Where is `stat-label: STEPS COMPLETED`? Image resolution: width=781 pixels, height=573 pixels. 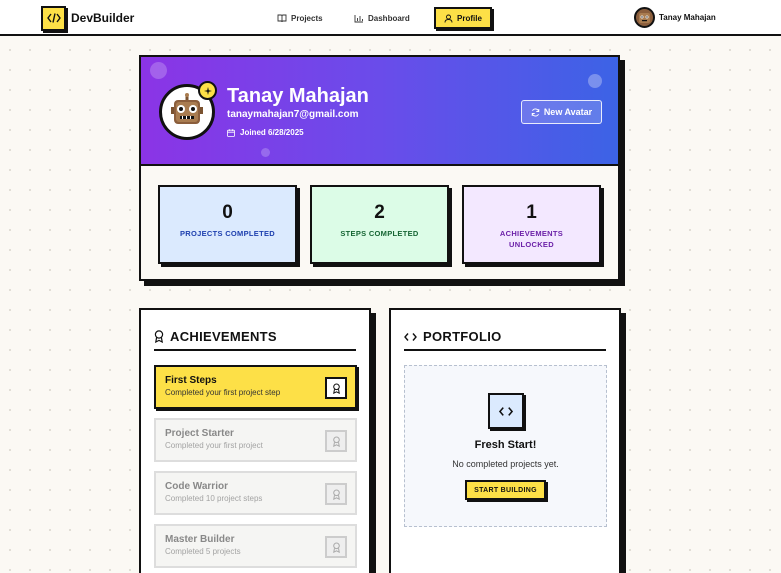
stat-label: STEPS COMPLETED is located at coordinates (379, 233).